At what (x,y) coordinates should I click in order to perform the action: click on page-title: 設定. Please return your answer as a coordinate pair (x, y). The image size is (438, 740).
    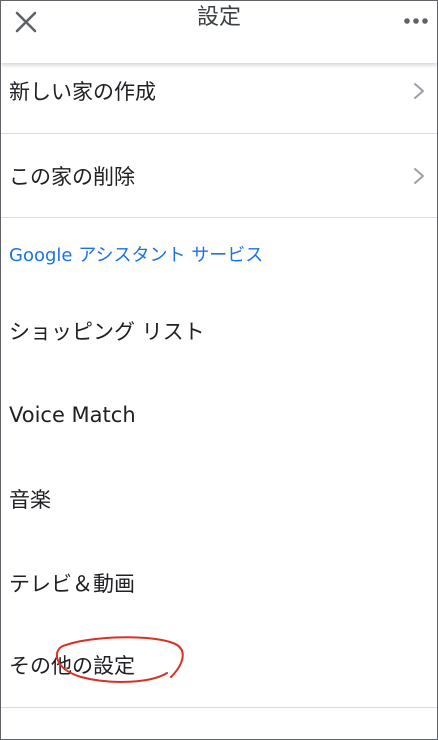
    Looking at the image, I should click on (218, 17).